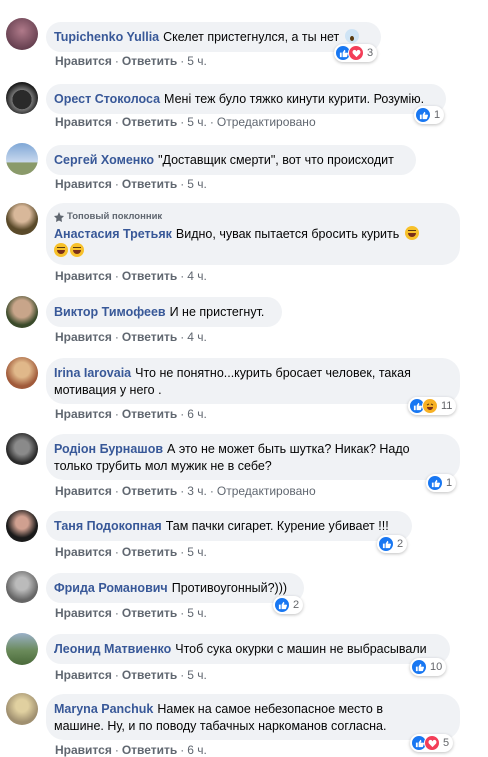  Describe the element at coordinates (104, 160) in the screenshot. I see `comment-author: Сергей Хоменко` at that location.